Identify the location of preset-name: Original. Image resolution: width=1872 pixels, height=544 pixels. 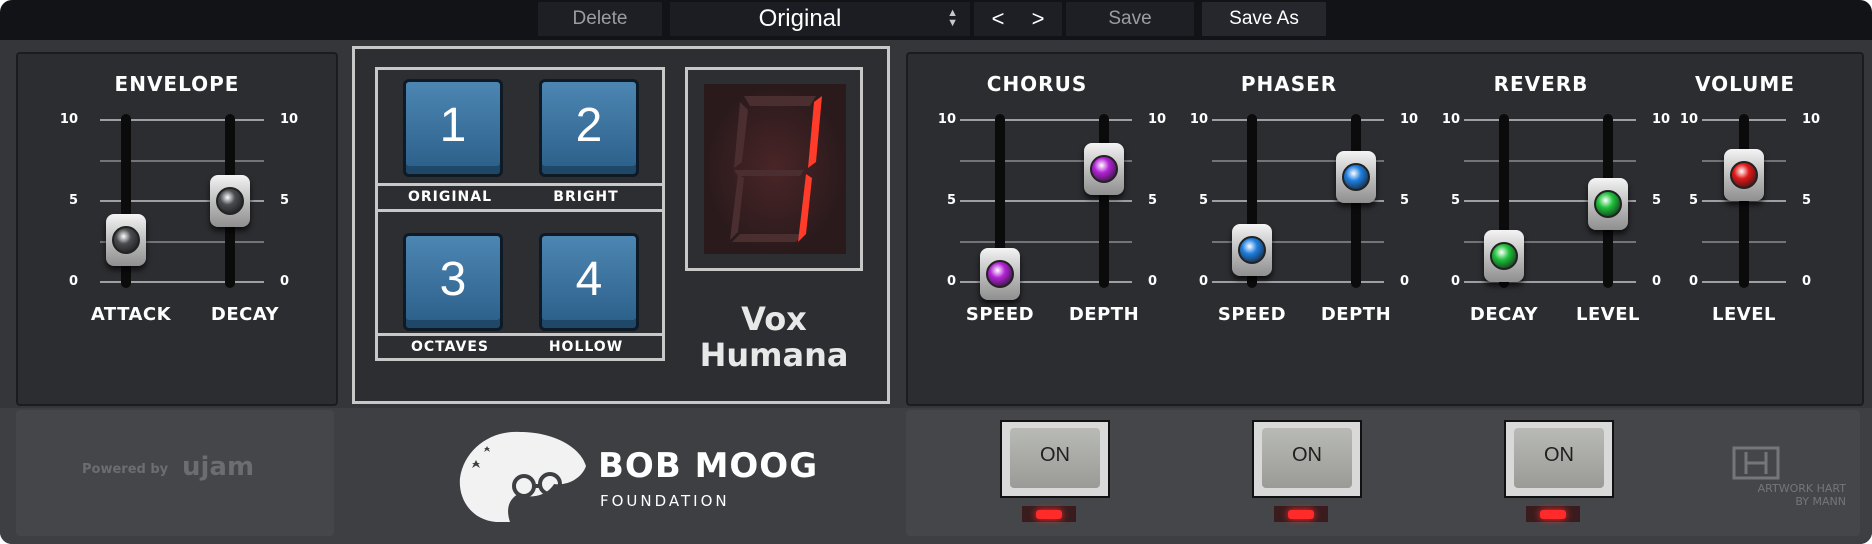
(800, 18).